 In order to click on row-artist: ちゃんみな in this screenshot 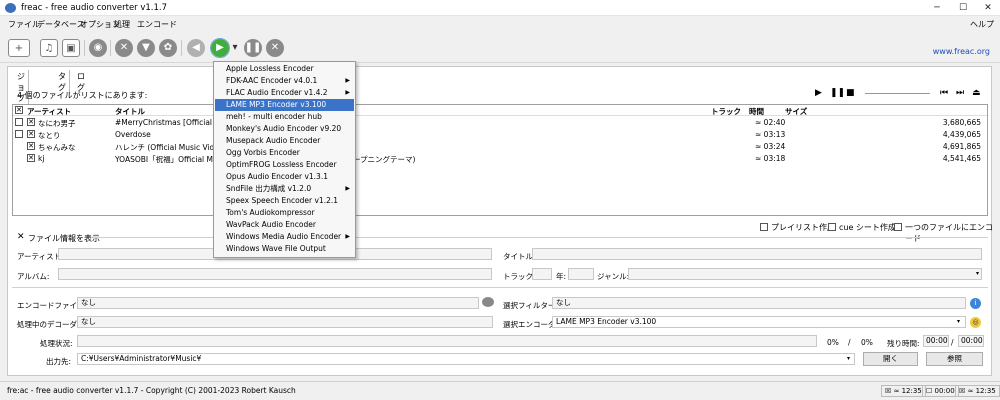, I will do `click(57, 147)`.